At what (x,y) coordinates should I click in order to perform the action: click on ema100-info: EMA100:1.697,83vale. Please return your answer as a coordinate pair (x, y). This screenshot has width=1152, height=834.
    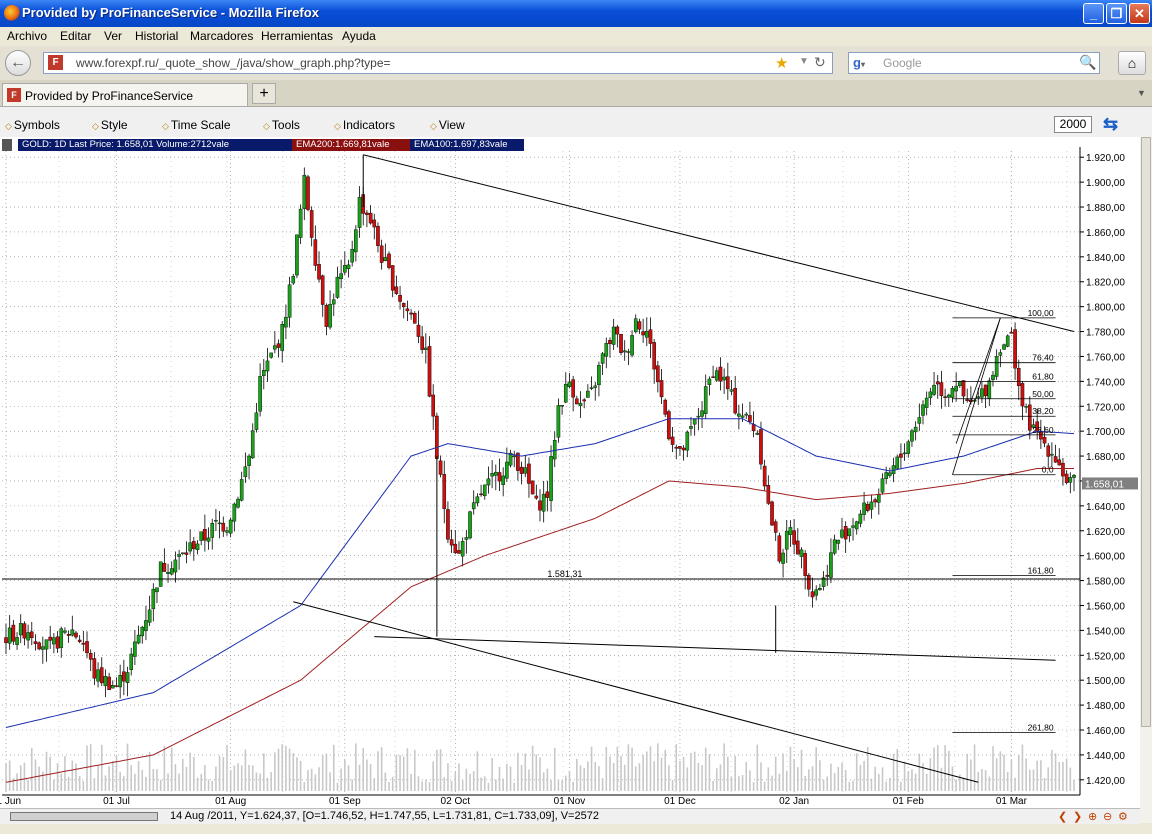
    Looking at the image, I should click on (467, 145).